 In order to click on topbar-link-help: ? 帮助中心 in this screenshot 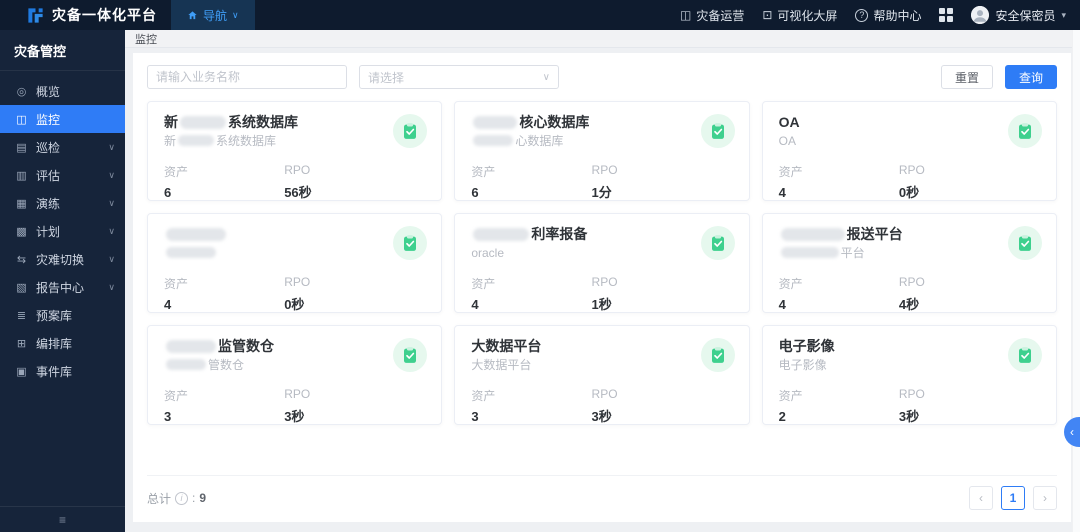, I will do `click(888, 15)`.